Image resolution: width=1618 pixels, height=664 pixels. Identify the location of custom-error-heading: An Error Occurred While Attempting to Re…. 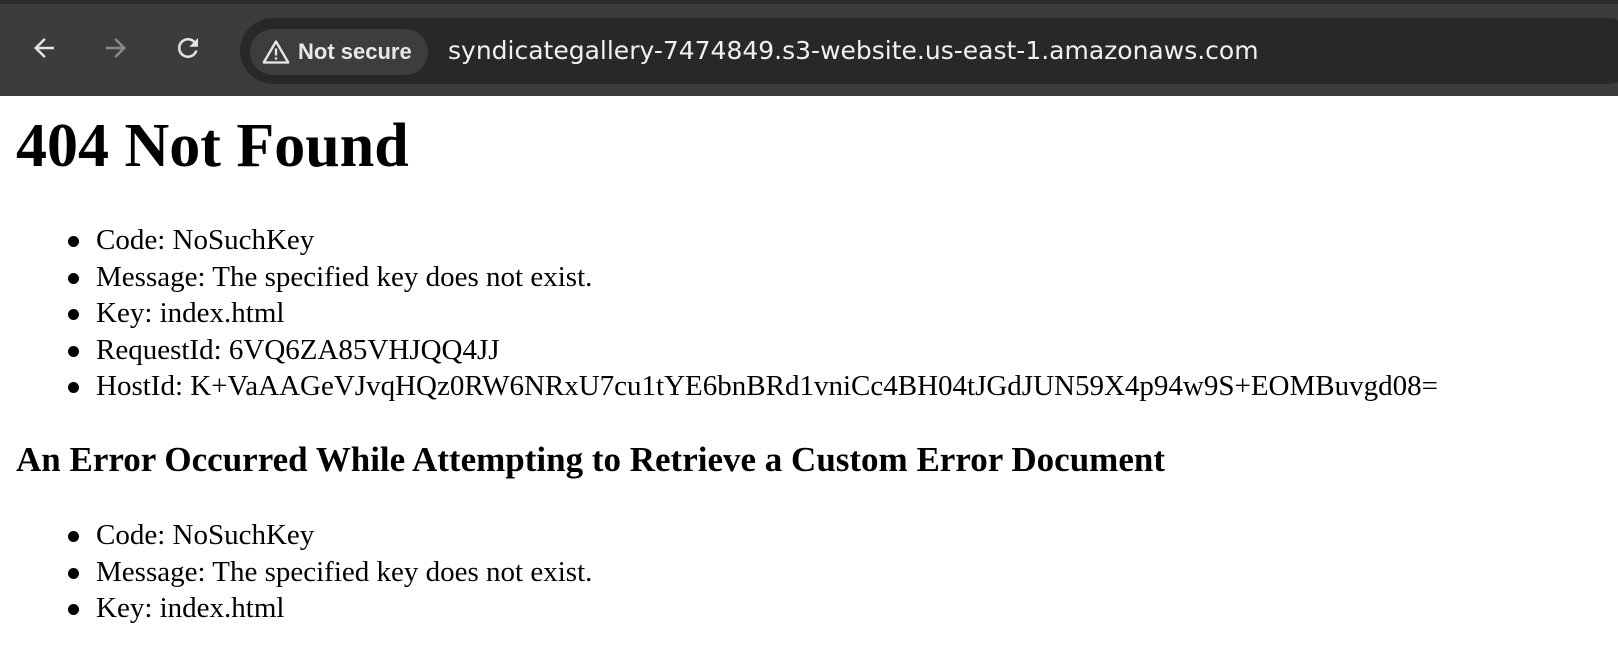
(590, 459).